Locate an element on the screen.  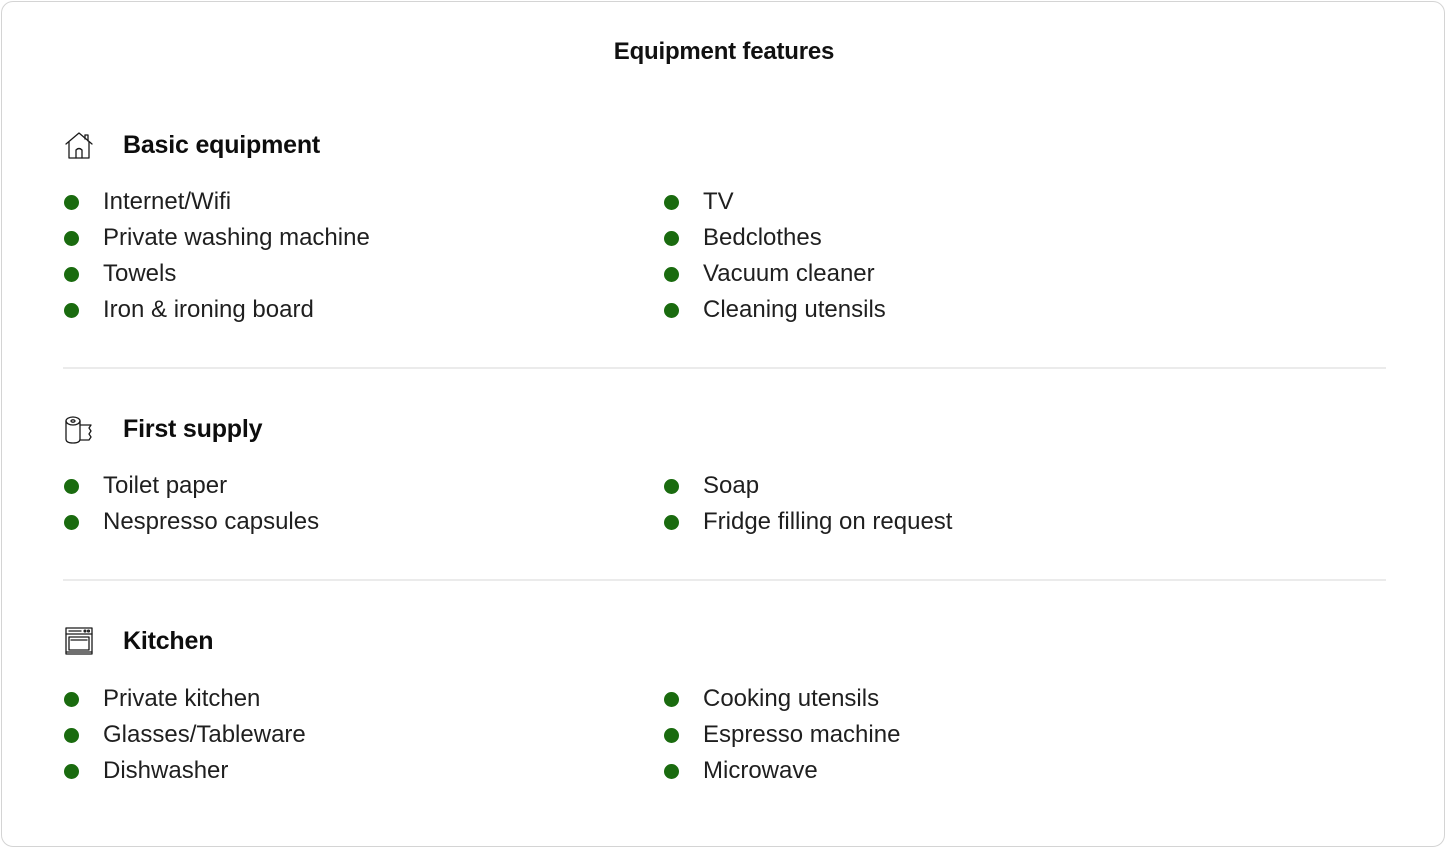
list-item: Private kitchen is located at coordinates (184, 699).